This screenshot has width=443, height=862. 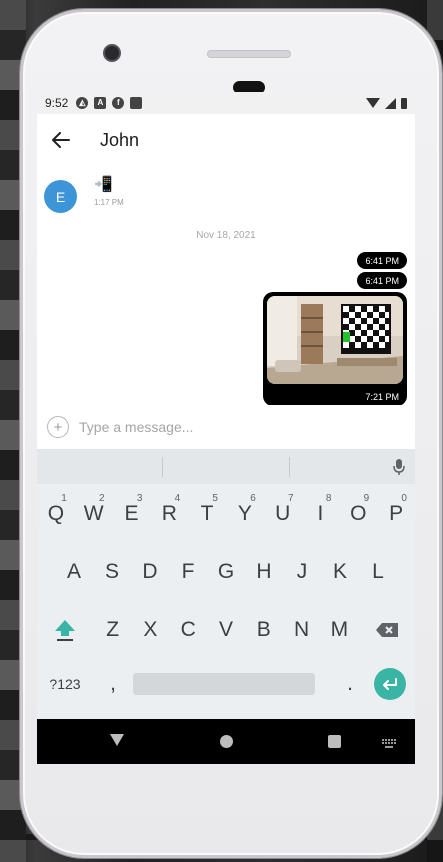 I want to click on key-w: W2, so click(x=94, y=514).